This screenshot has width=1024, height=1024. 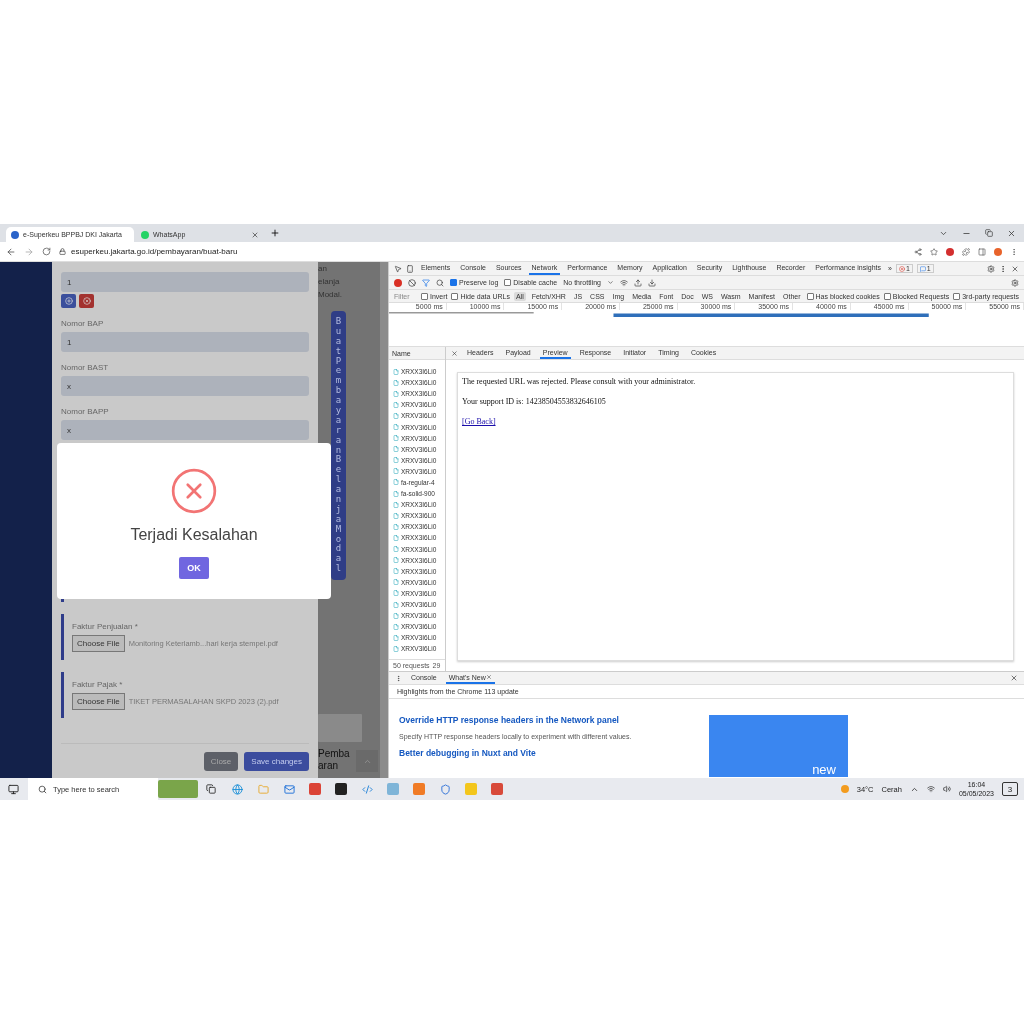 I want to click on avatar-icon, so click(x=998, y=251).